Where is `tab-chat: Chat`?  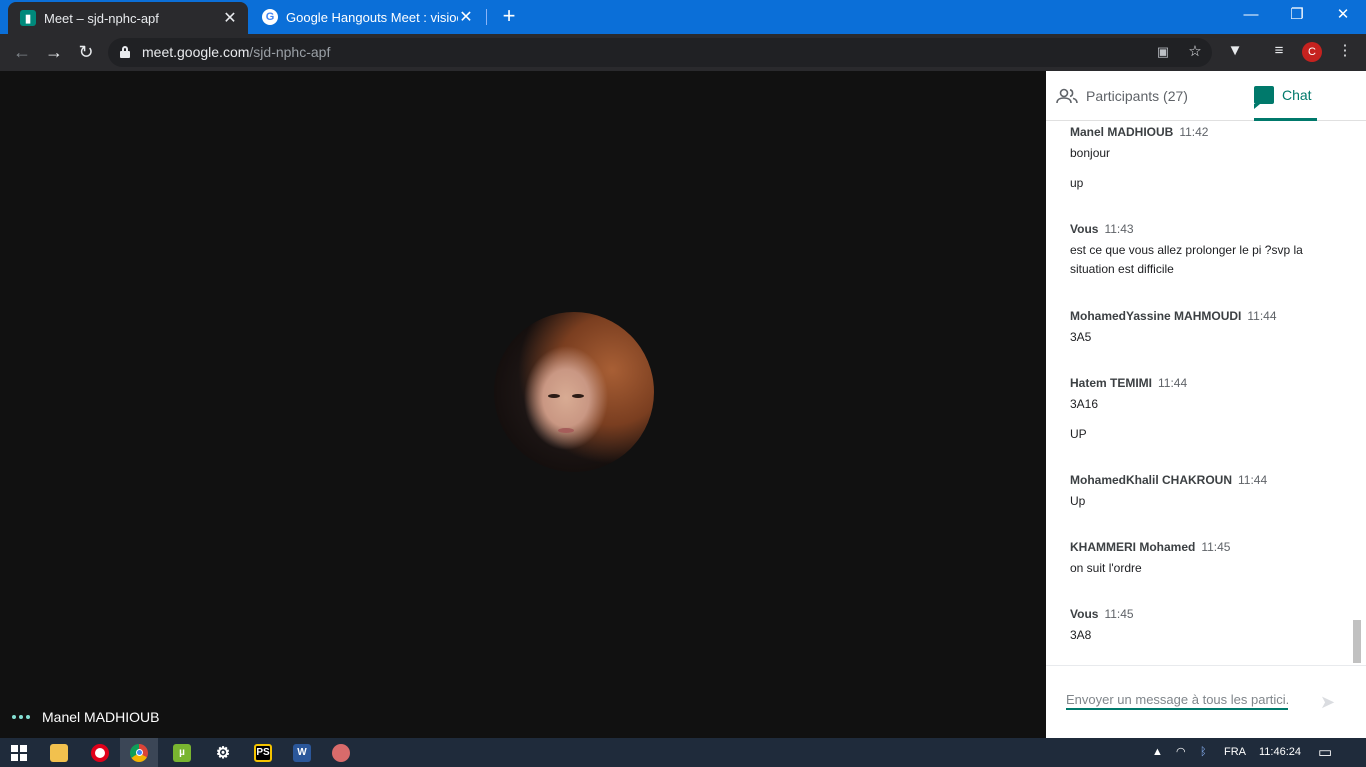
tab-chat: Chat is located at coordinates (1285, 96).